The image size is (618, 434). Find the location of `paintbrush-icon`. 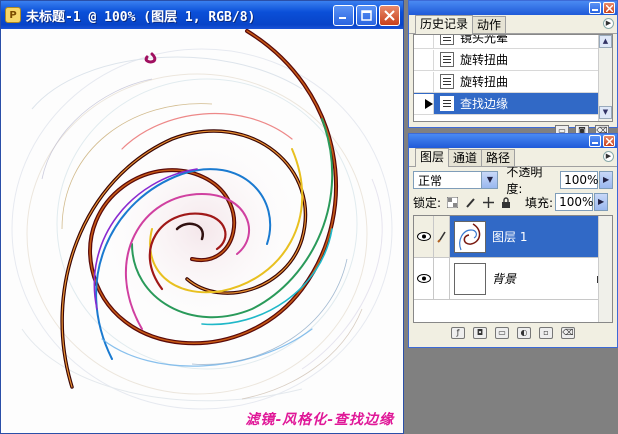

paintbrush-icon is located at coordinates (441, 237).